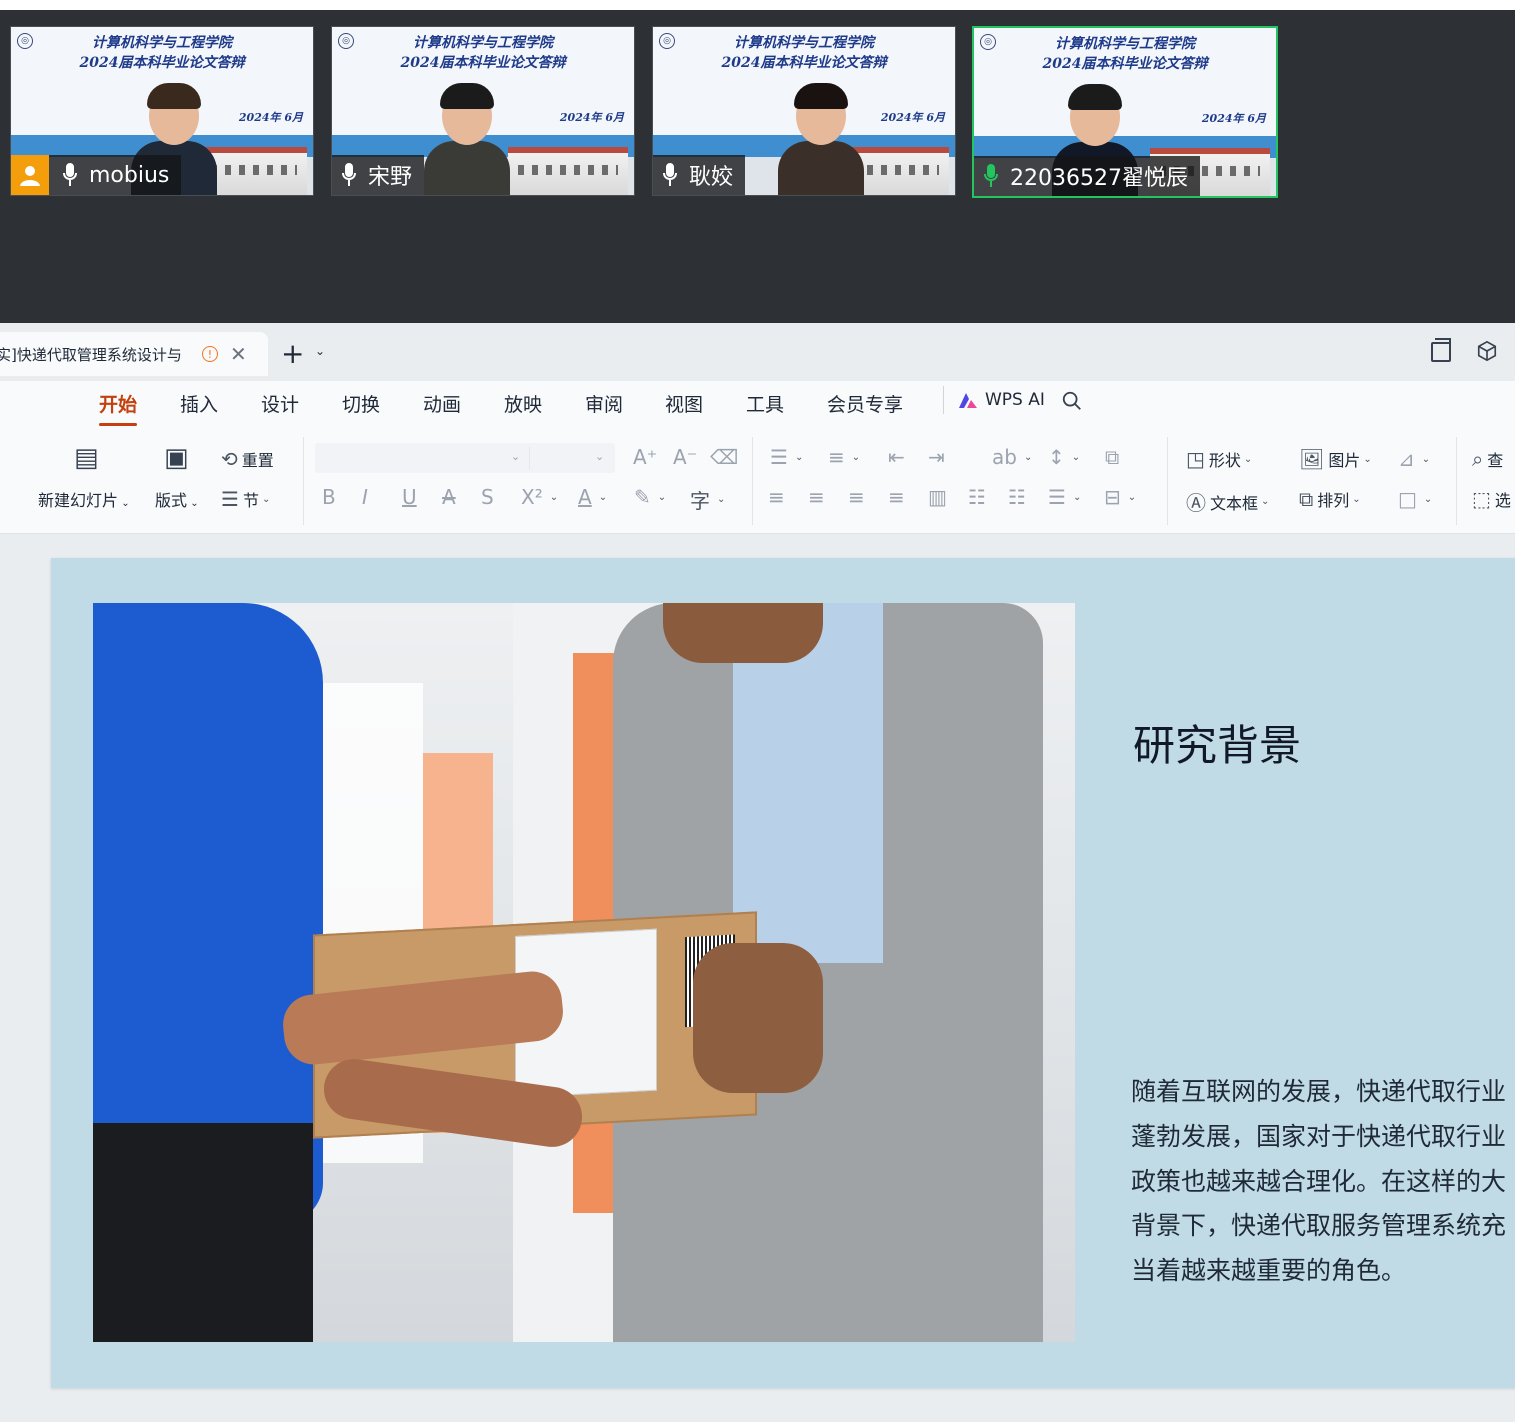 Image resolution: width=1515 pixels, height=1422 pixels. What do you see at coordinates (245, 499) in the screenshot?
I see `section-button: ☰ 节 ⌄` at bounding box center [245, 499].